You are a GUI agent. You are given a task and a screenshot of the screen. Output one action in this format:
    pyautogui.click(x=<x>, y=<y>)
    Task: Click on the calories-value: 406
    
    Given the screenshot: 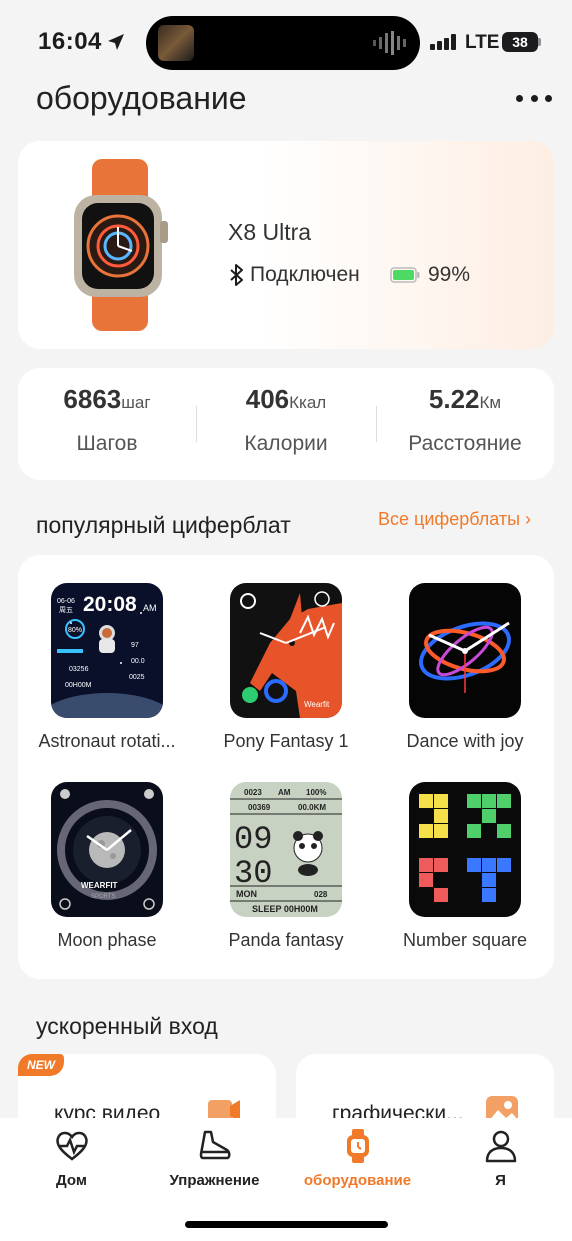 What is the action you would take?
    pyautogui.click(x=267, y=399)
    